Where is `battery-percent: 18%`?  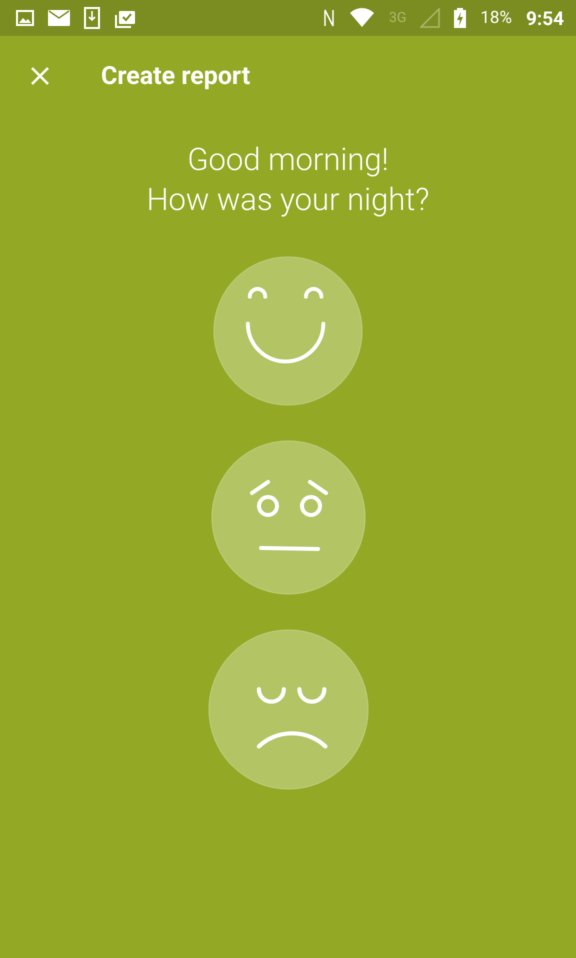
battery-percent: 18% is located at coordinates (496, 18).